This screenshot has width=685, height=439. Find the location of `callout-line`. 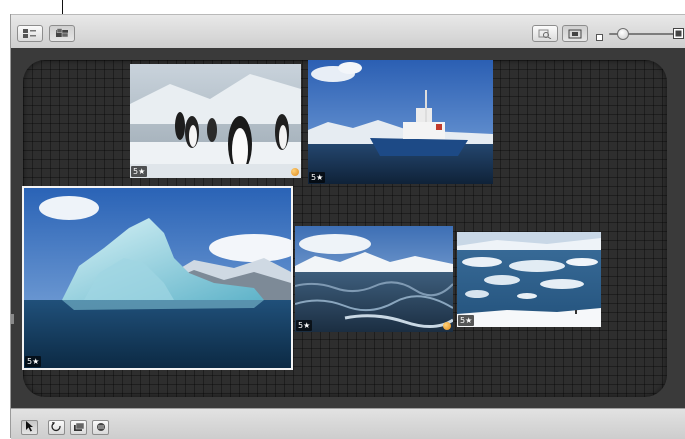

callout-line is located at coordinates (62, 7).